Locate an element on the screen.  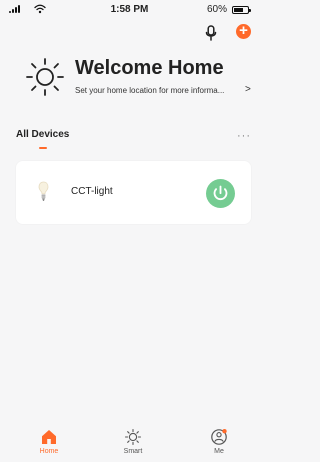
battery-icon is located at coordinates (241, 9).